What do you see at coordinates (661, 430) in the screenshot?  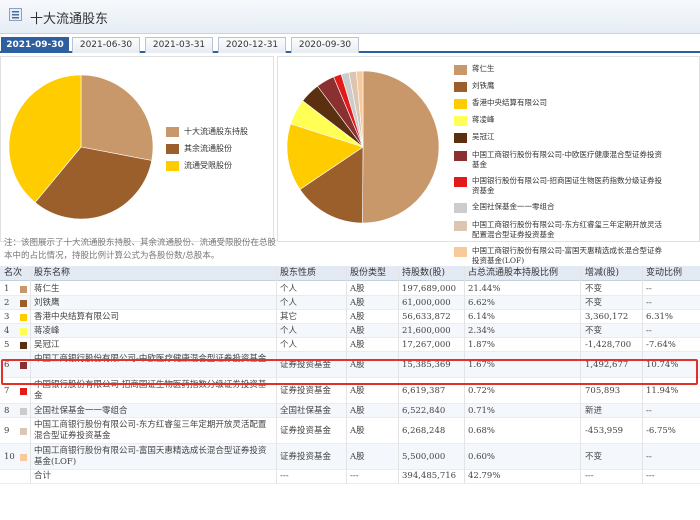 I see `cell-change-pct: -6.75%` at bounding box center [661, 430].